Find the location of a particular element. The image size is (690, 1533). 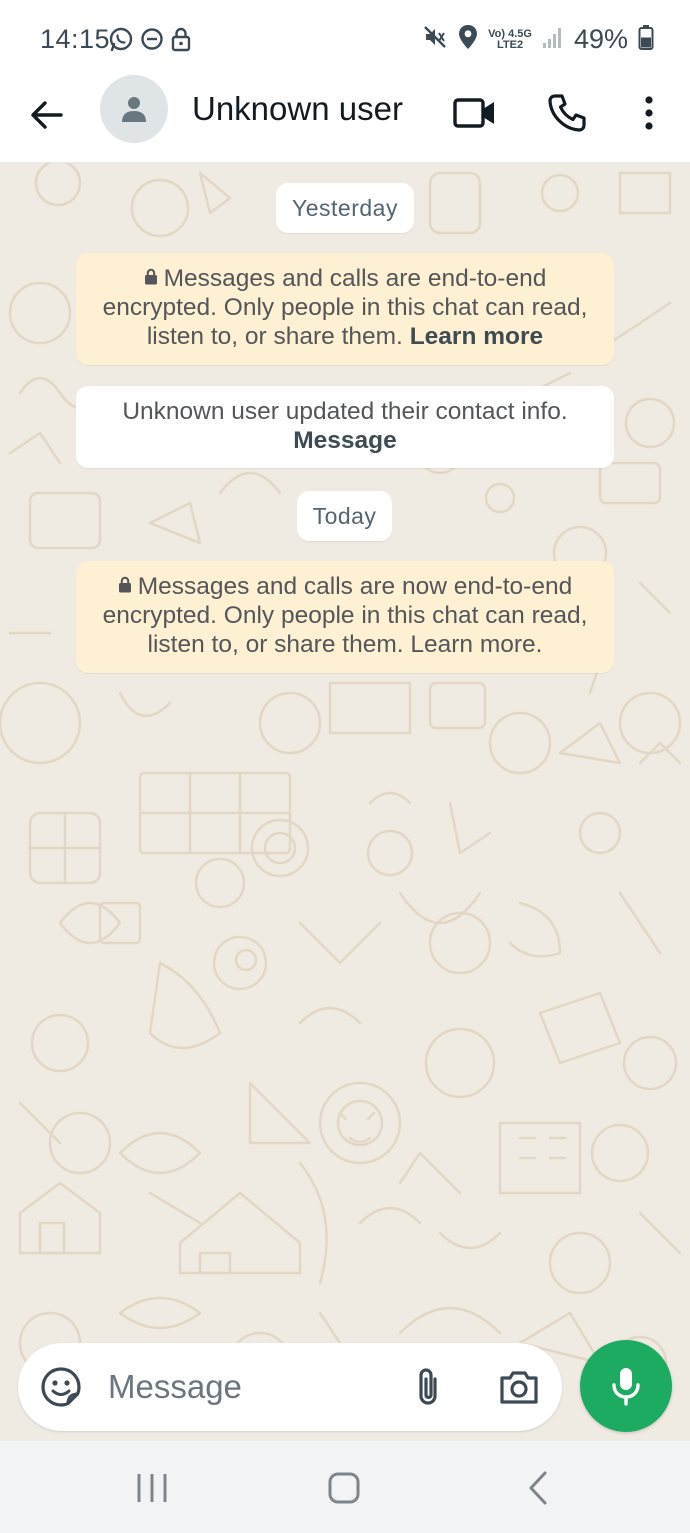

phone-icon is located at coordinates (567, 113).